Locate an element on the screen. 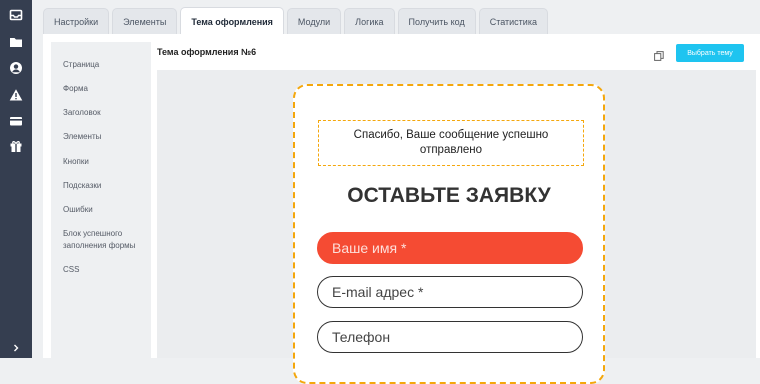 This screenshot has width=760, height=384. menu-item-page: Страница is located at coordinates (105, 65).